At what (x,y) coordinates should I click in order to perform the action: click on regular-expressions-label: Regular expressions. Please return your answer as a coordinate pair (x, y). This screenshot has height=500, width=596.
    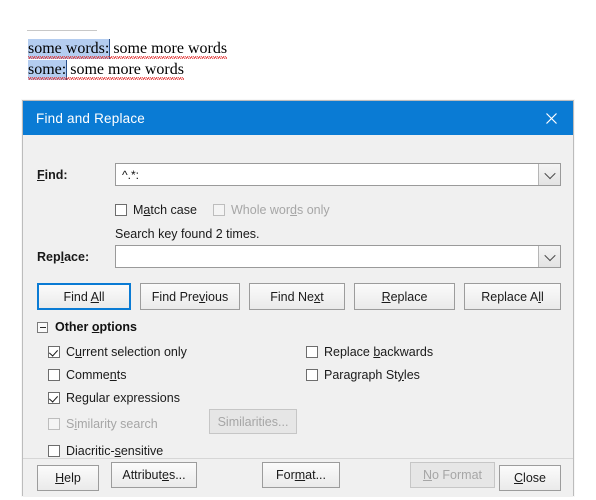
    Looking at the image, I should click on (123, 398).